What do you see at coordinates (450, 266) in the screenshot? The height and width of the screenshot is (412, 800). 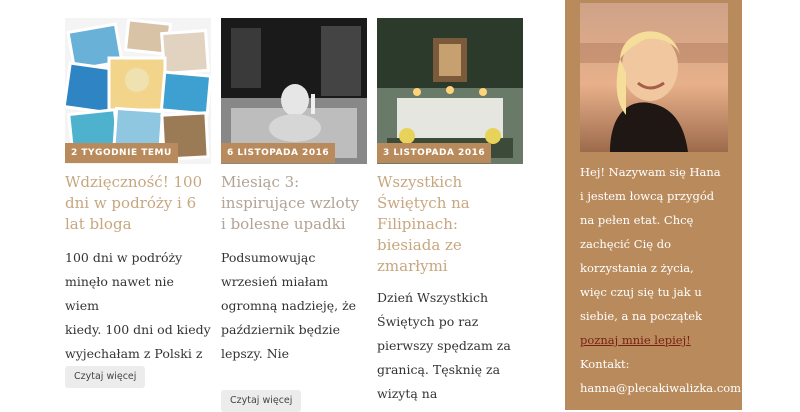 I see `post-title-line: zmarłymi` at bounding box center [450, 266].